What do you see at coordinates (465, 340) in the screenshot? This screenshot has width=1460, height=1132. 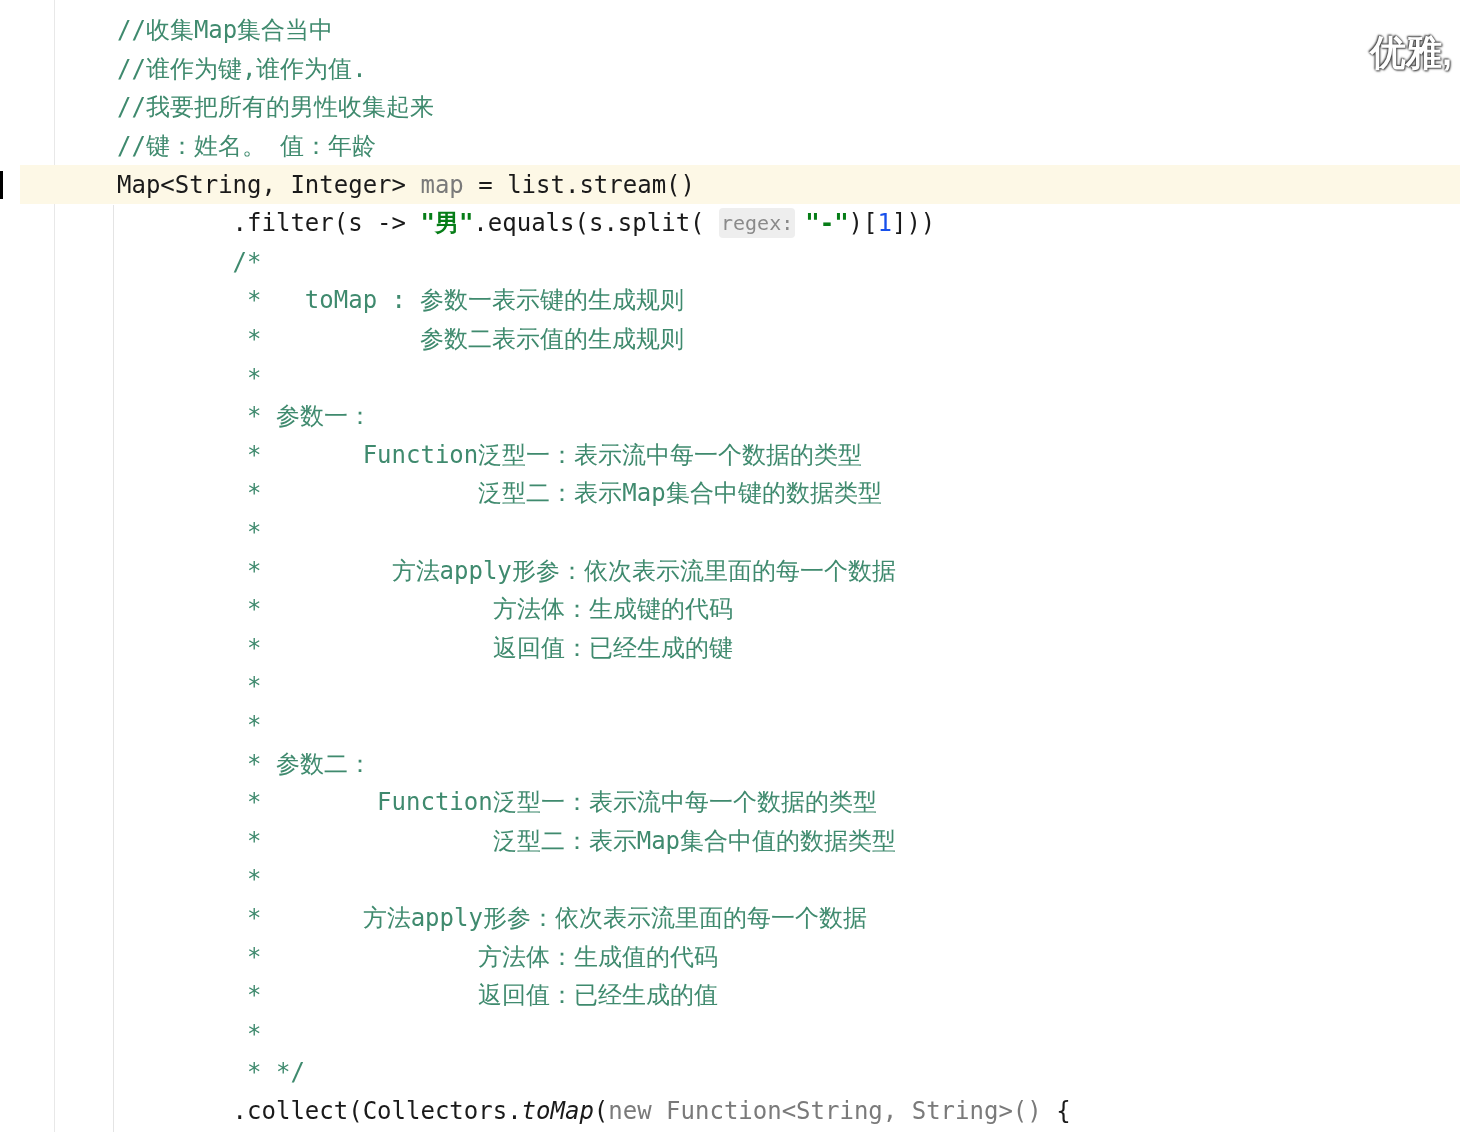 I see `code-line: * 参数二表示值的生成规则` at bounding box center [465, 340].